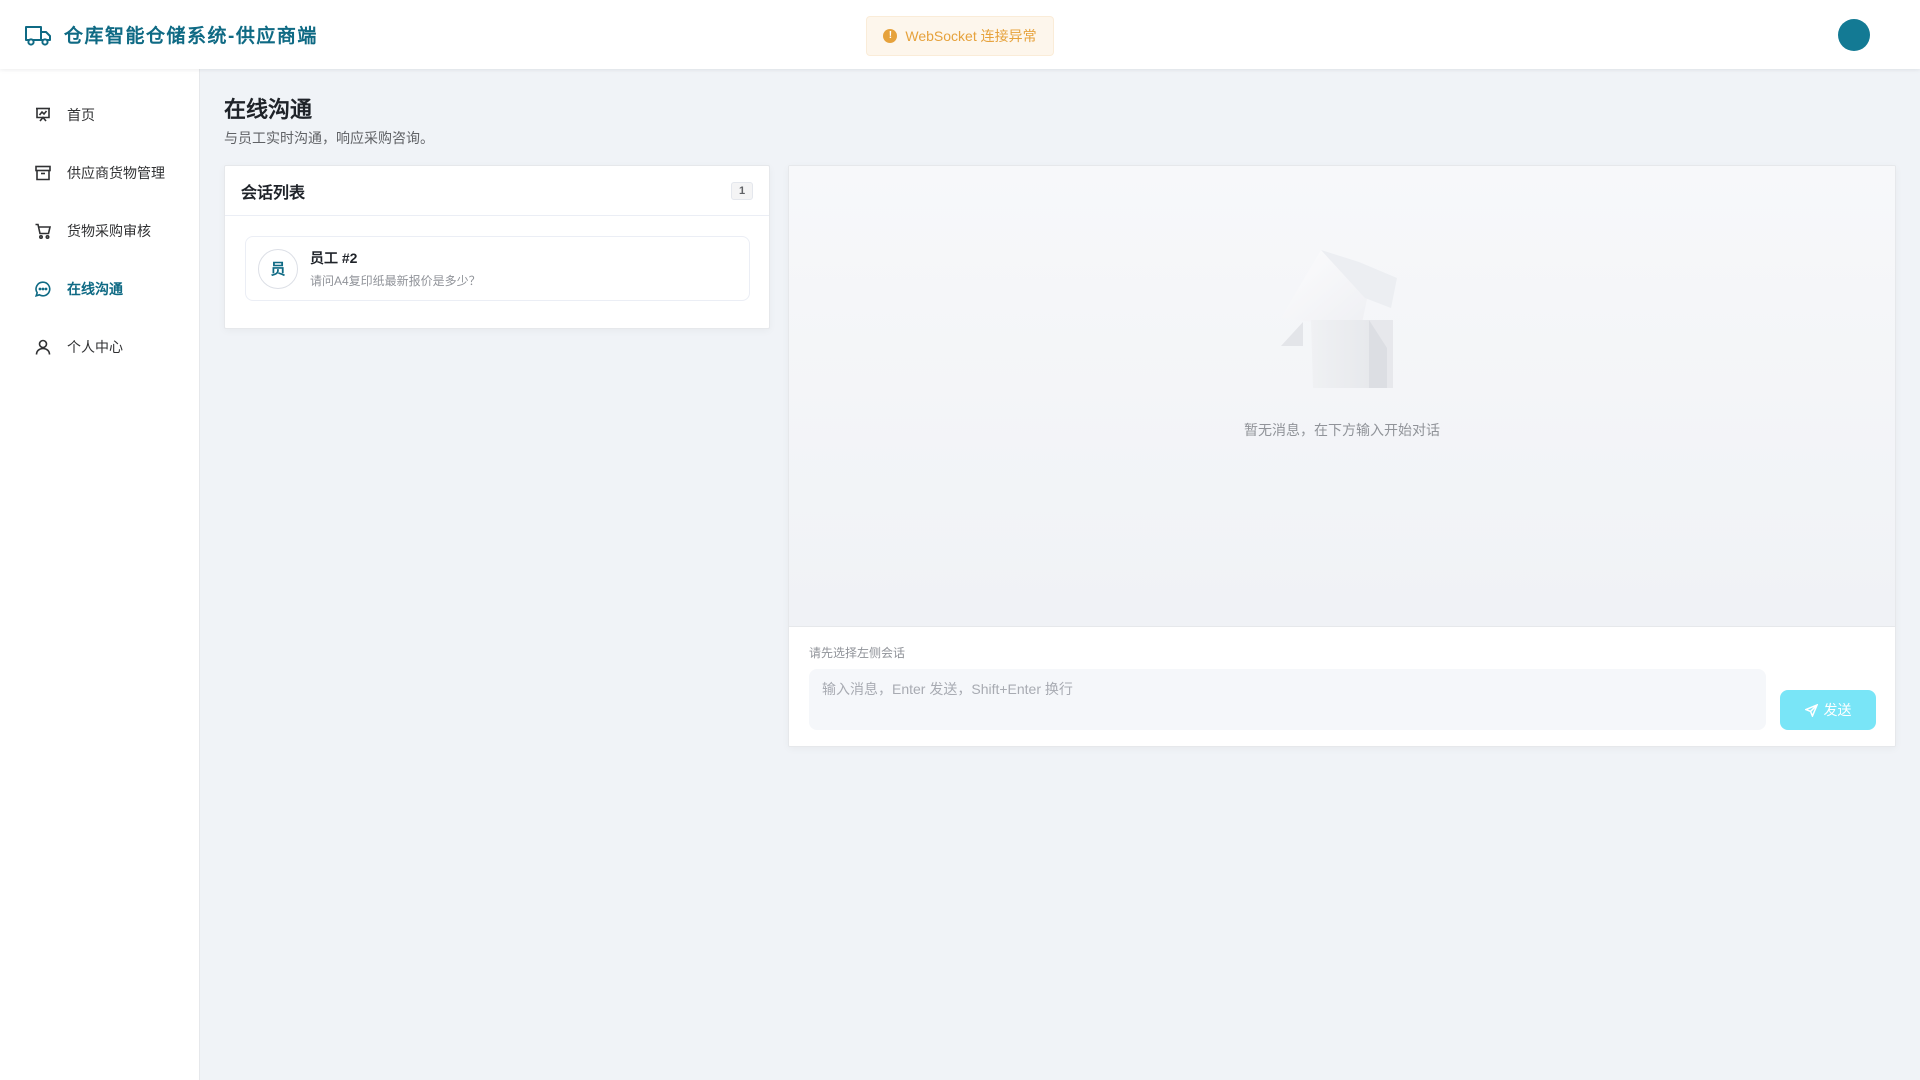  Describe the element at coordinates (857, 653) in the screenshot. I see `select-conversation-hint: 请先选择左侧会话` at that location.